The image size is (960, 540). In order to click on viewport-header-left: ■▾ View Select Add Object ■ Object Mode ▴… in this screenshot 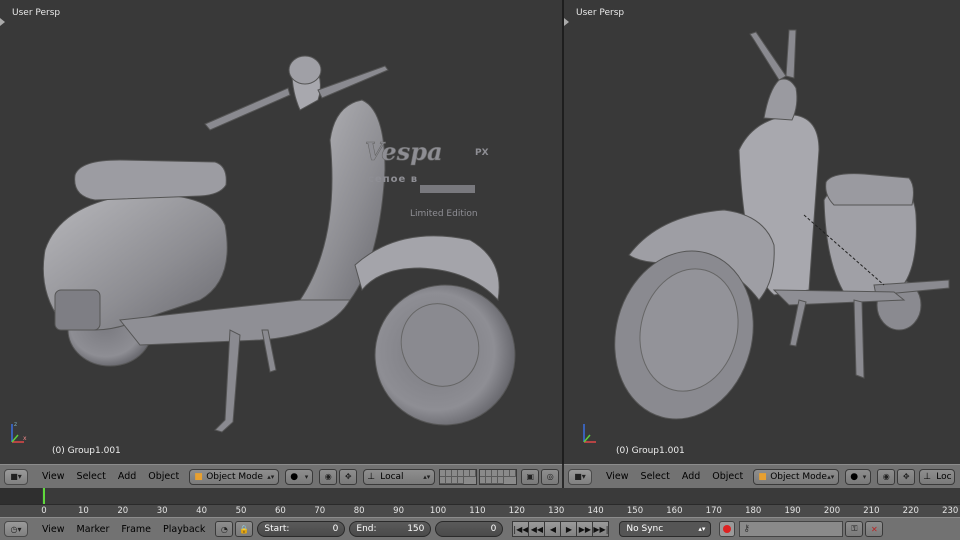, I will do `click(281, 476)`.